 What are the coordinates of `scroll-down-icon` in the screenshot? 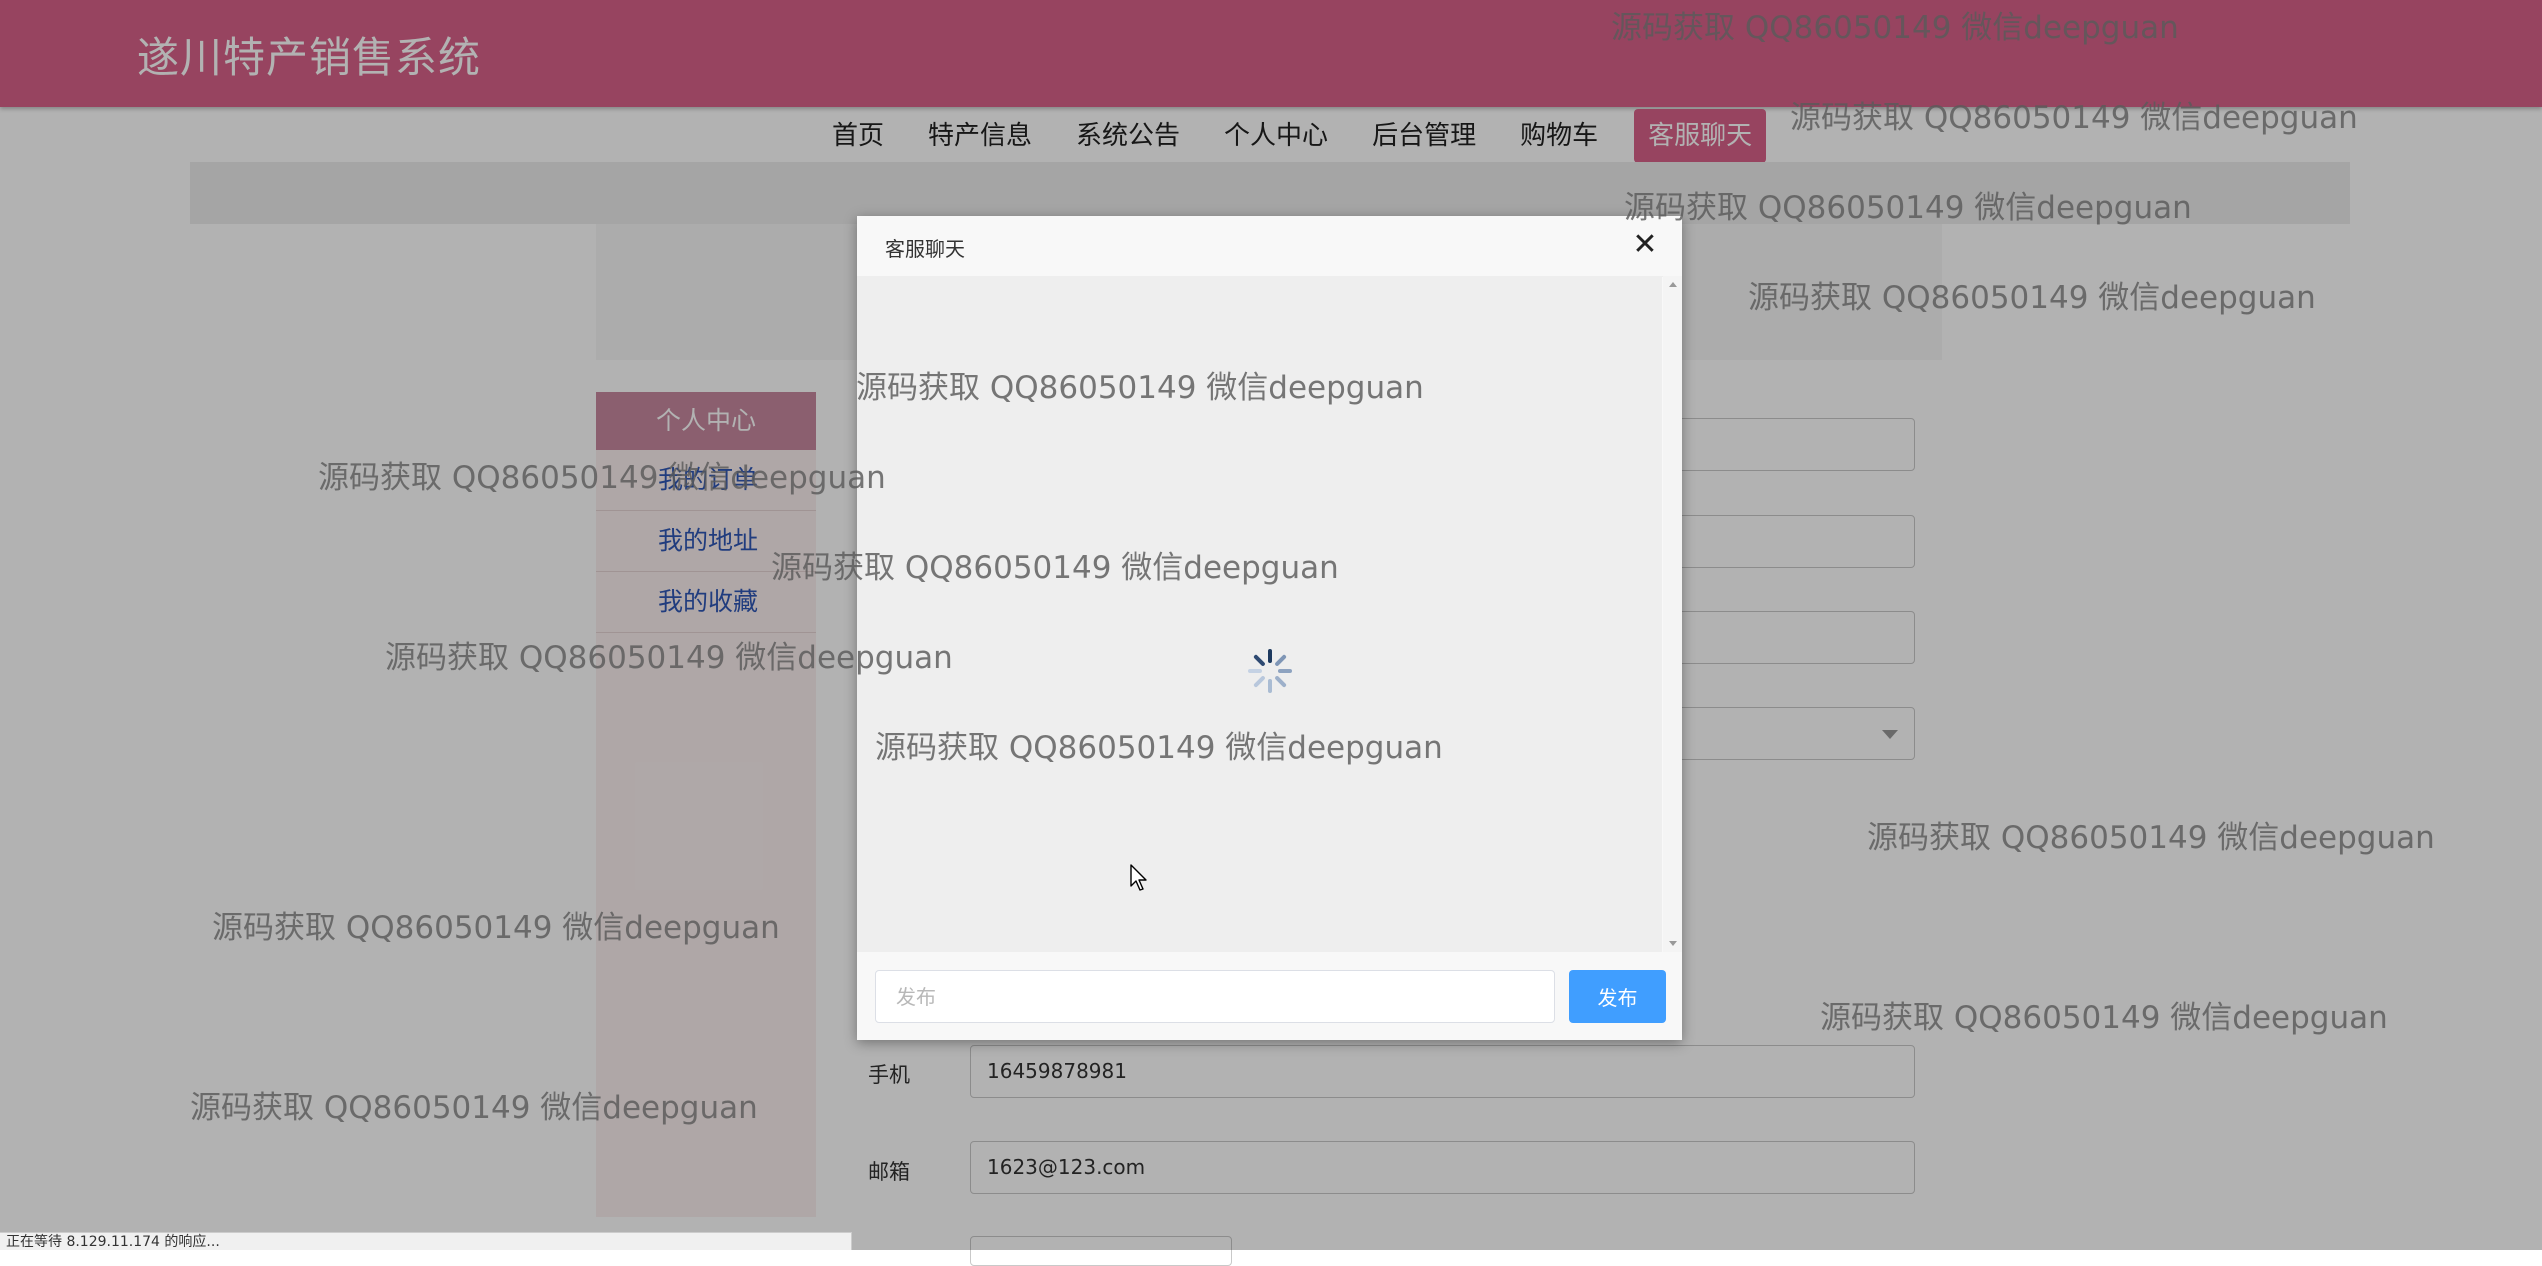 It's located at (1673, 943).